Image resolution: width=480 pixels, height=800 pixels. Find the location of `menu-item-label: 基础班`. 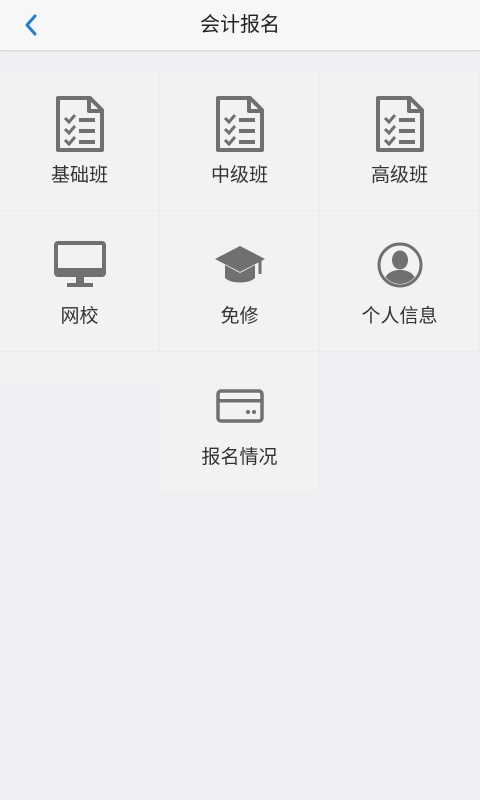

menu-item-label: 基础班 is located at coordinates (79, 175).